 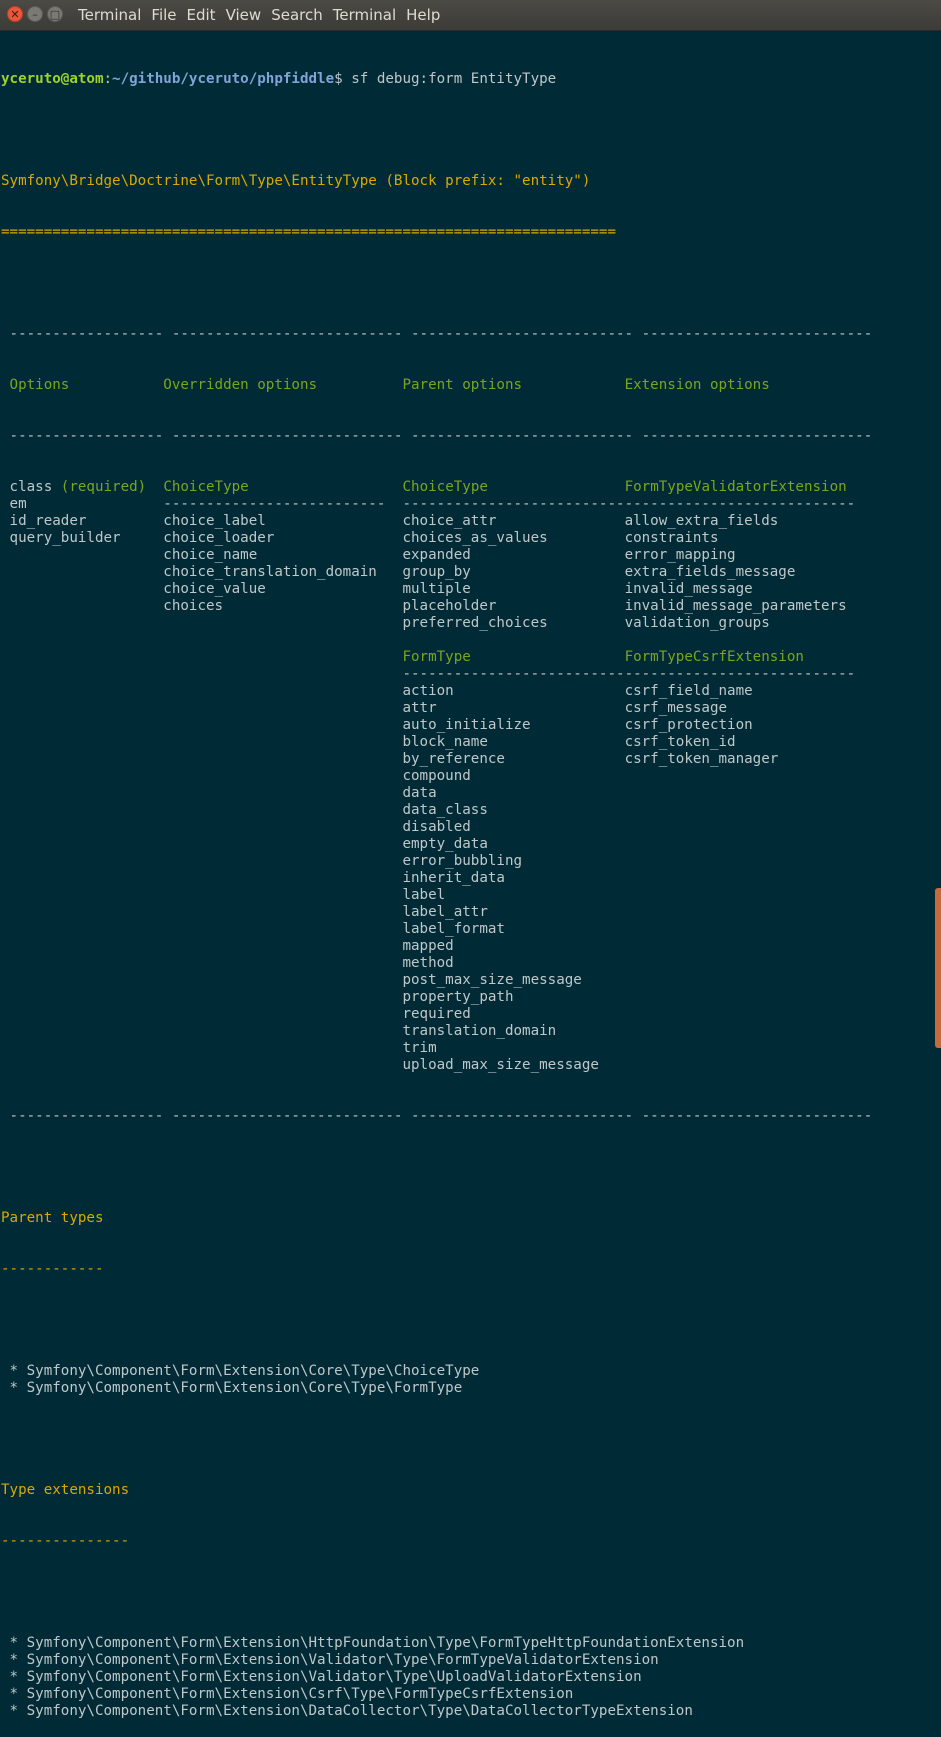 I want to click on table-cell: choices, so click(x=283, y=606).